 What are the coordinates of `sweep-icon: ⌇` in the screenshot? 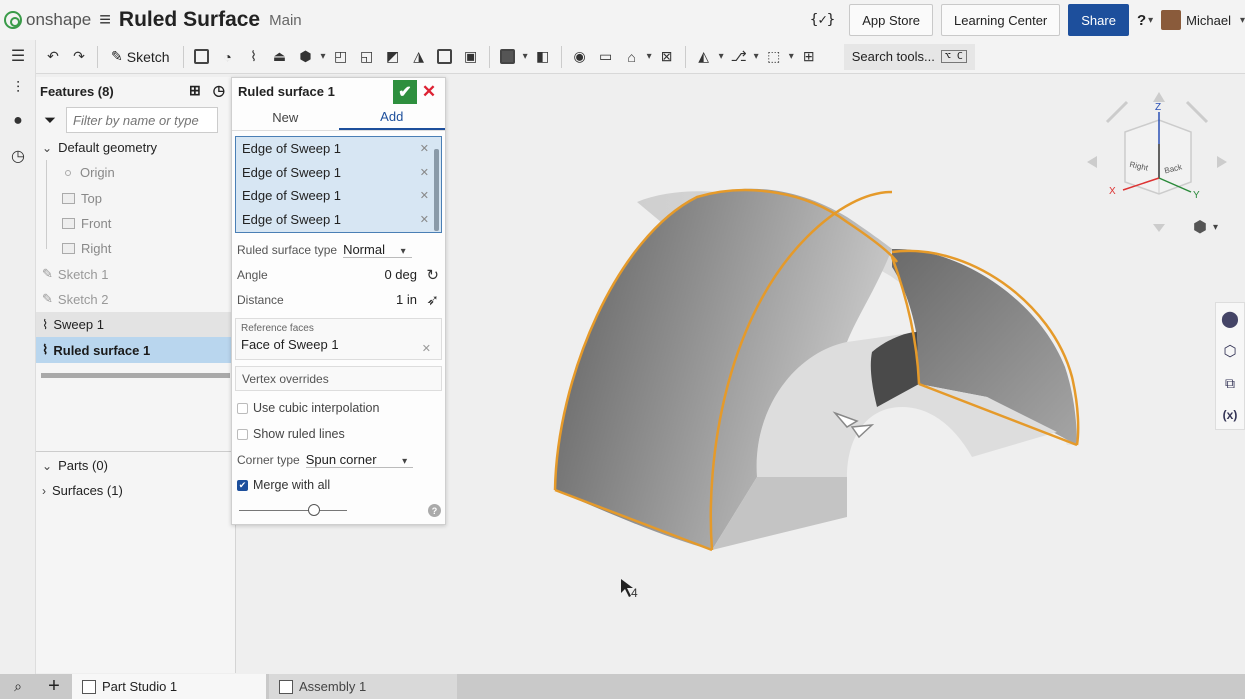 It's located at (254, 57).